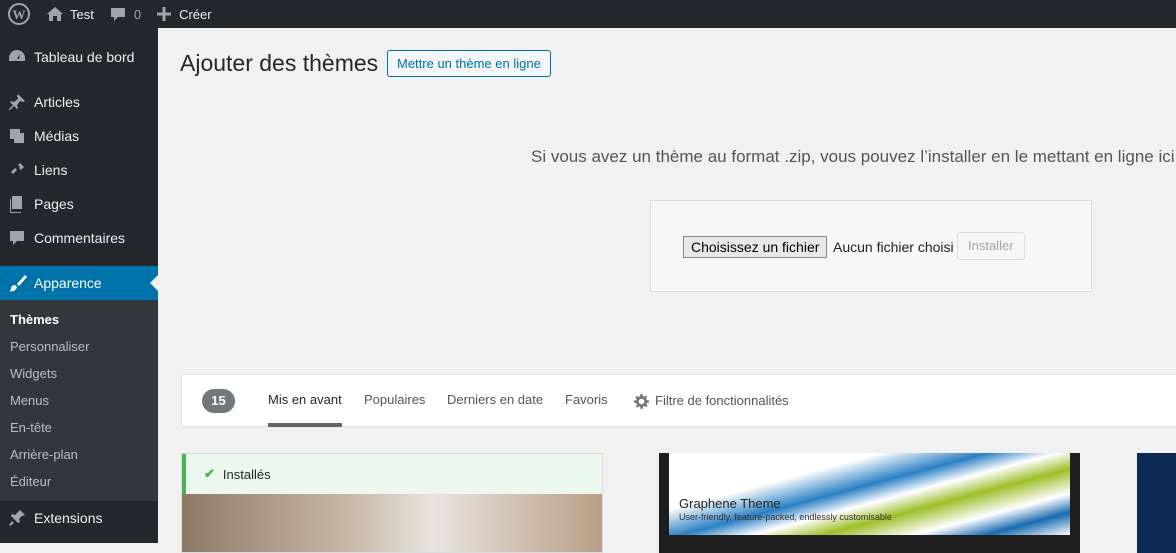 The image size is (1176, 553). Describe the element at coordinates (586, 401) in the screenshot. I see `tab-favorites: Favoris` at that location.